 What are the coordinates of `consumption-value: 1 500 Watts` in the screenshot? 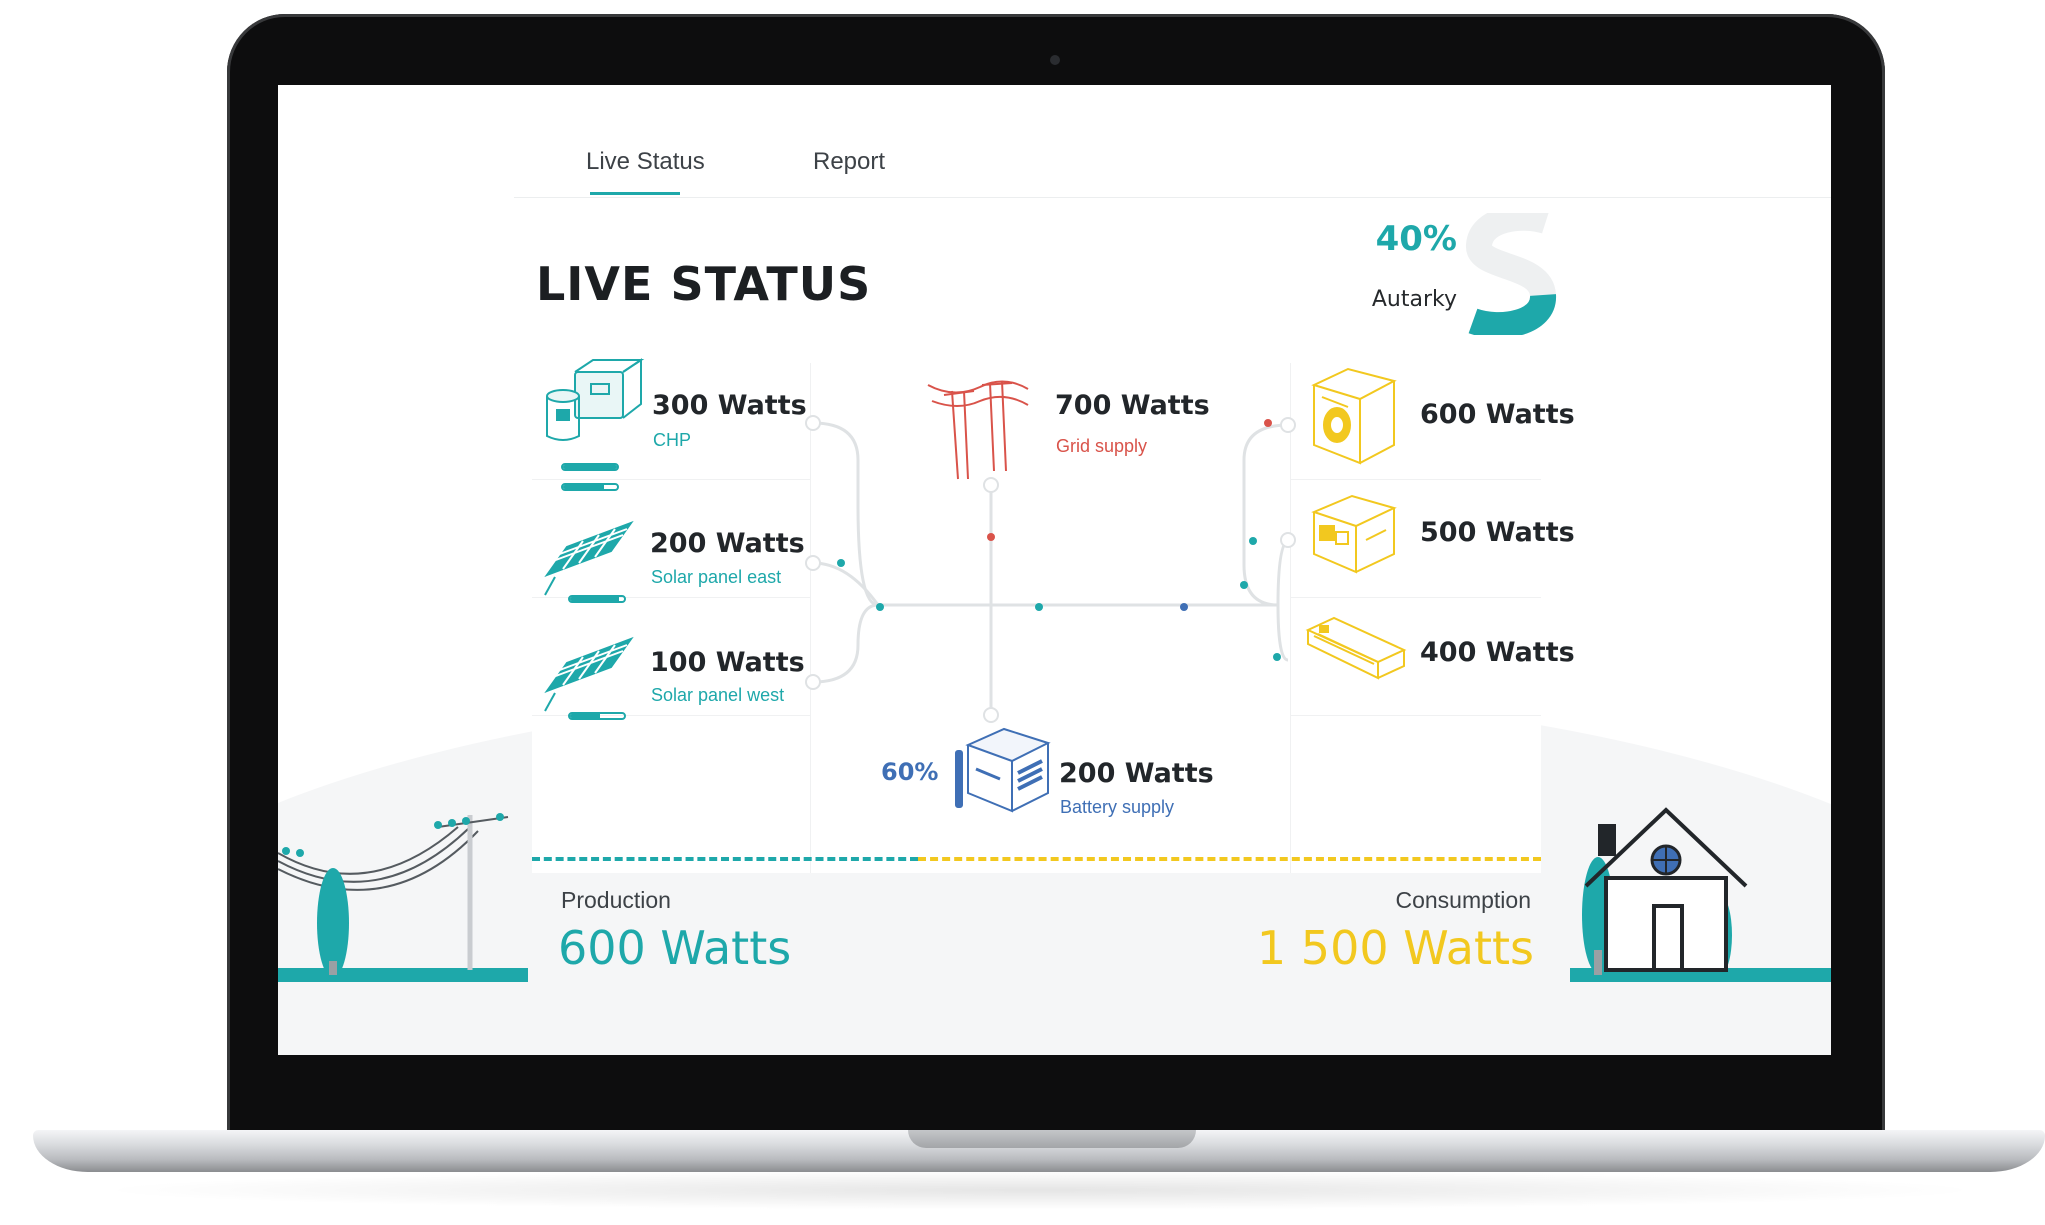 It's located at (1395, 948).